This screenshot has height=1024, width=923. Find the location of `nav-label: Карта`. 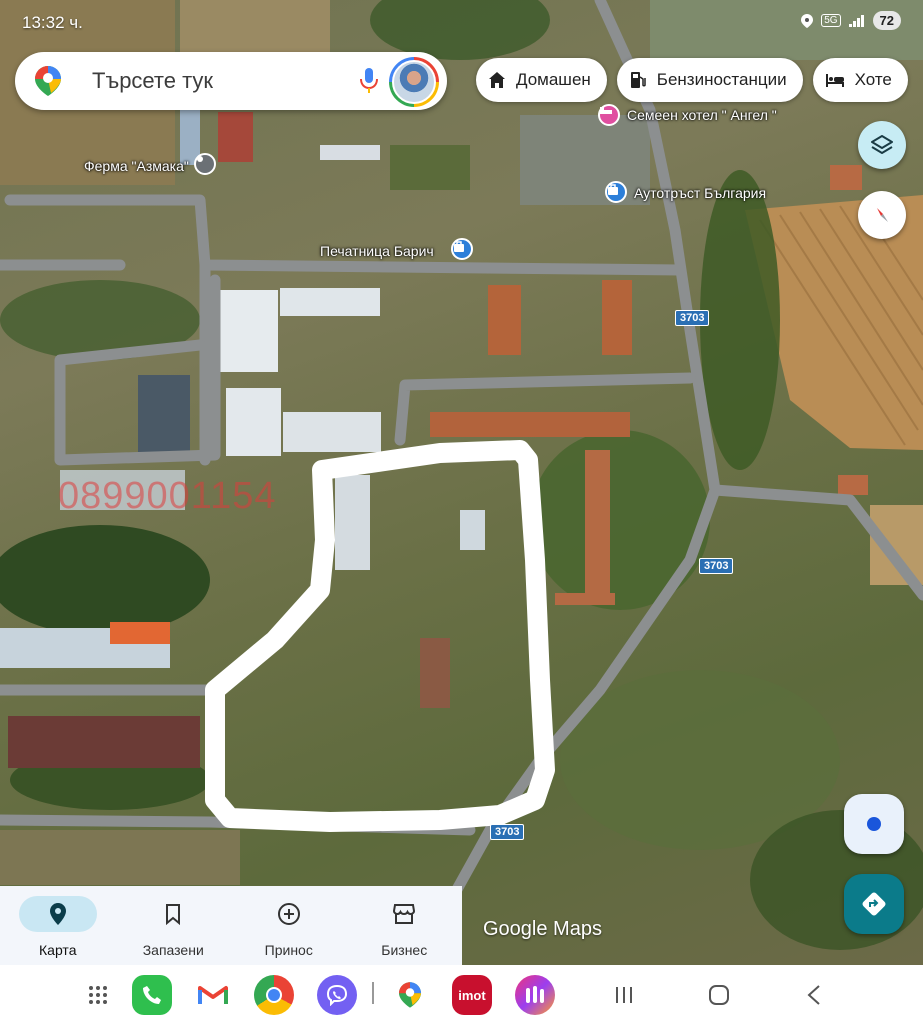

nav-label: Карта is located at coordinates (58, 950).